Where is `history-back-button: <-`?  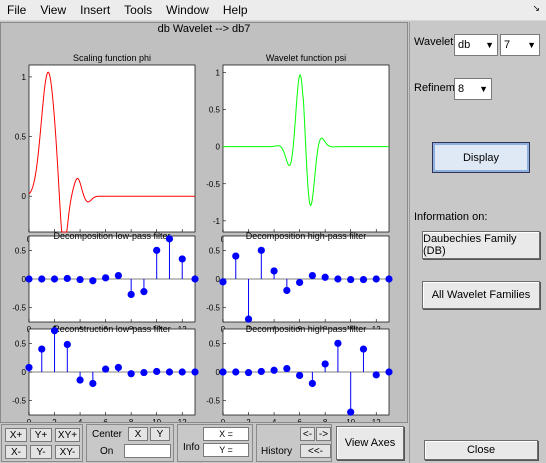
history-back-button: <- is located at coordinates (307, 434).